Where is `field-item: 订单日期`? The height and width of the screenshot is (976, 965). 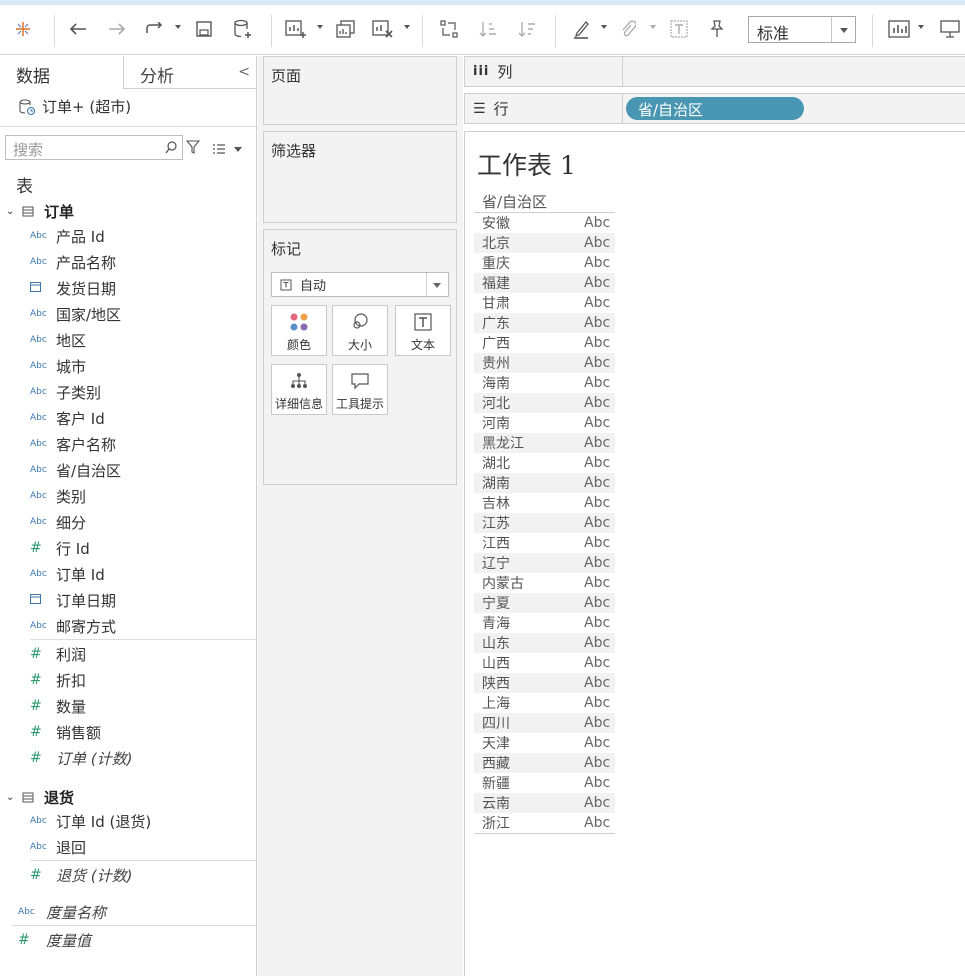 field-item: 订单日期 is located at coordinates (73, 600).